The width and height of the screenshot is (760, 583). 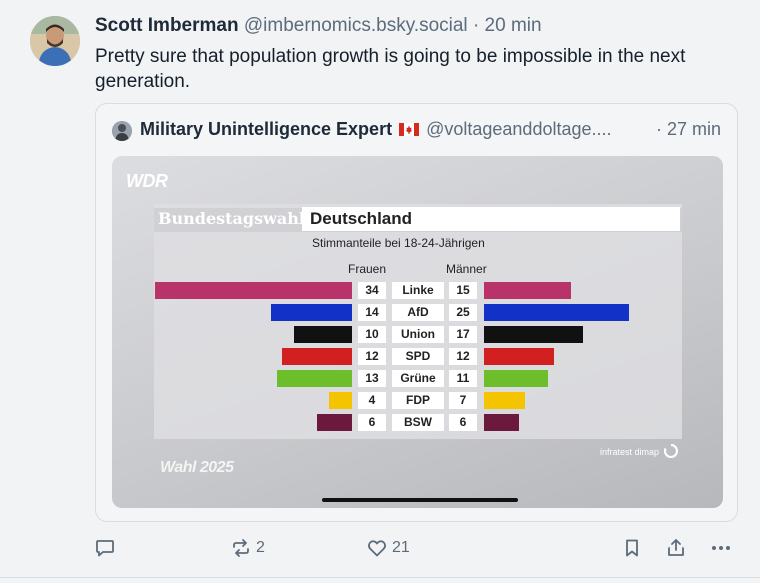 I want to click on author-name: Scott Imberman, so click(x=167, y=25).